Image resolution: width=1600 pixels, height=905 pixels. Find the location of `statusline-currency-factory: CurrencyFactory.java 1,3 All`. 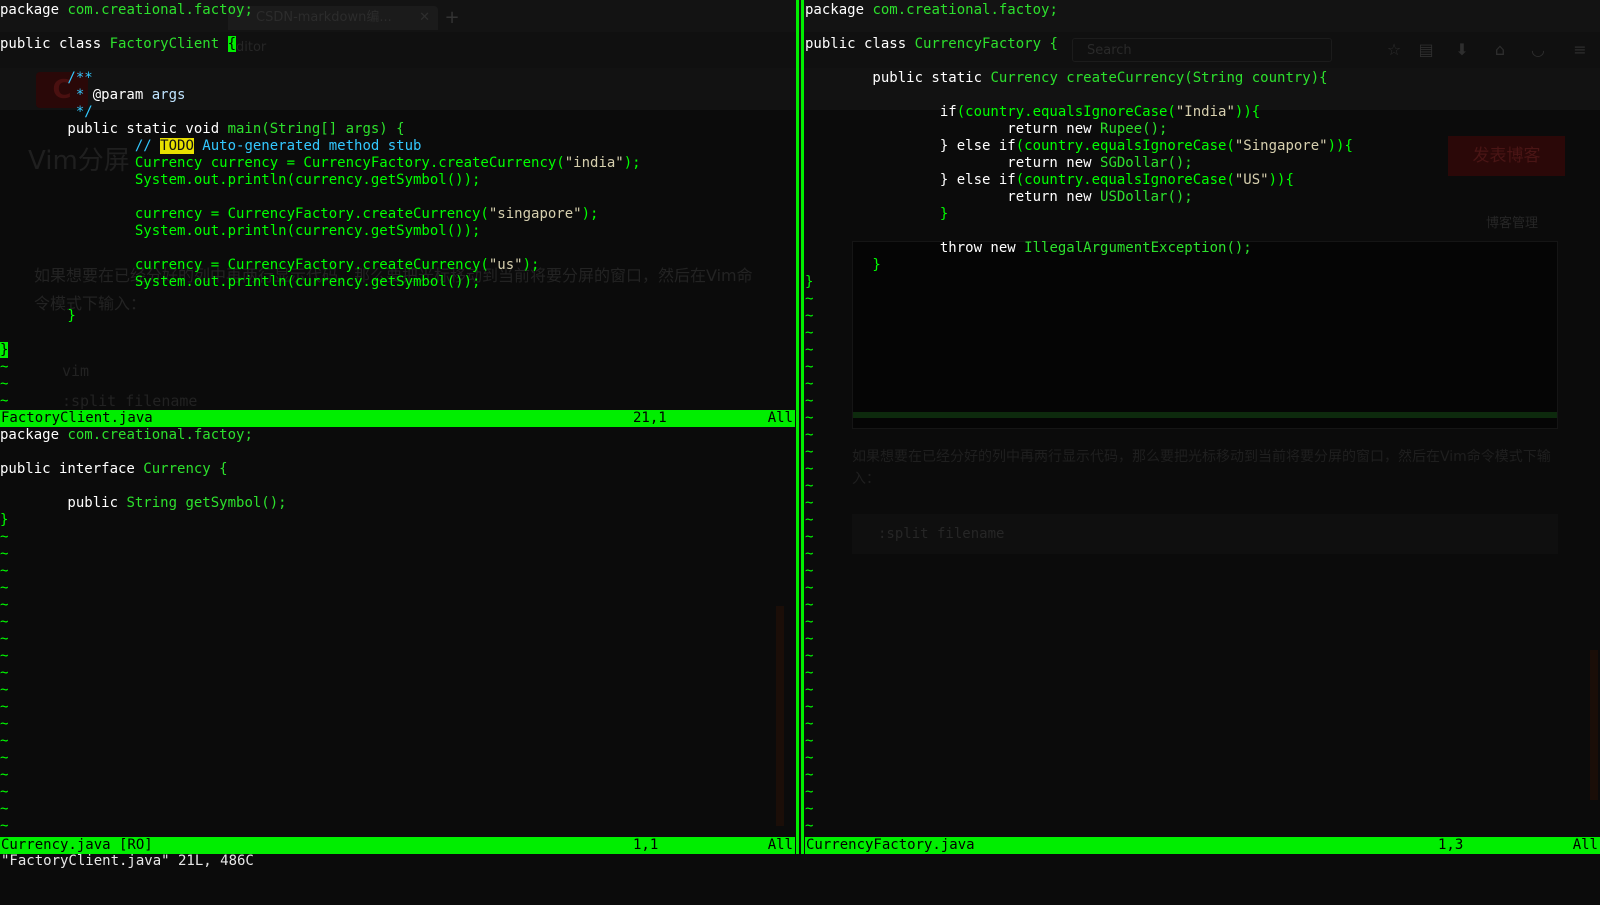

statusline-currency-factory: CurrencyFactory.java 1,3 All is located at coordinates (1202, 845).